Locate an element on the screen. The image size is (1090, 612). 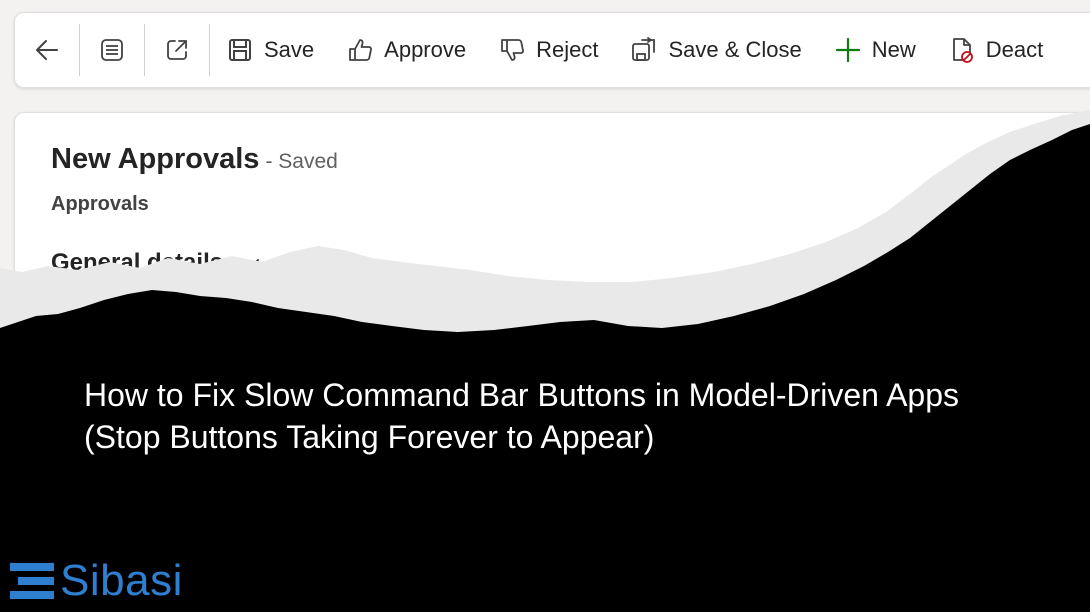
brand-logo: Sibasi is located at coordinates (96, 581).